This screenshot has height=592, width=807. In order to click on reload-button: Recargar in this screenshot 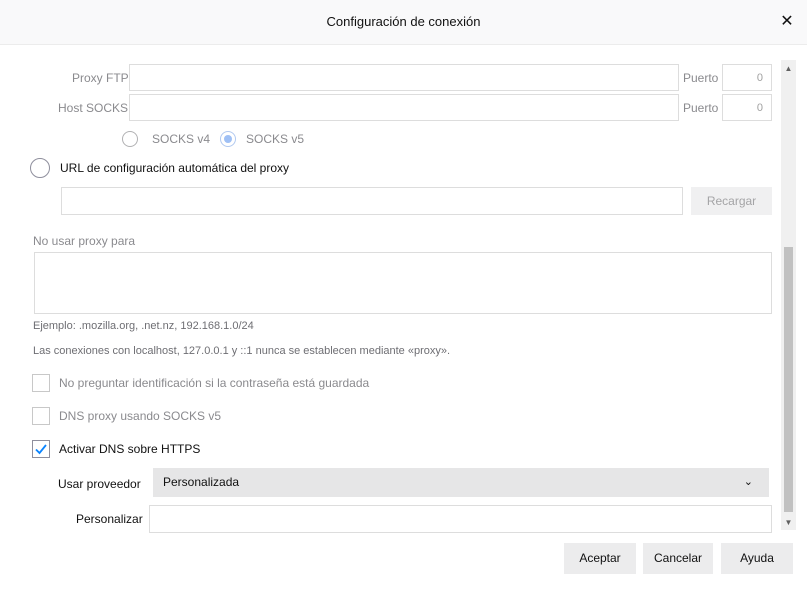, I will do `click(731, 201)`.